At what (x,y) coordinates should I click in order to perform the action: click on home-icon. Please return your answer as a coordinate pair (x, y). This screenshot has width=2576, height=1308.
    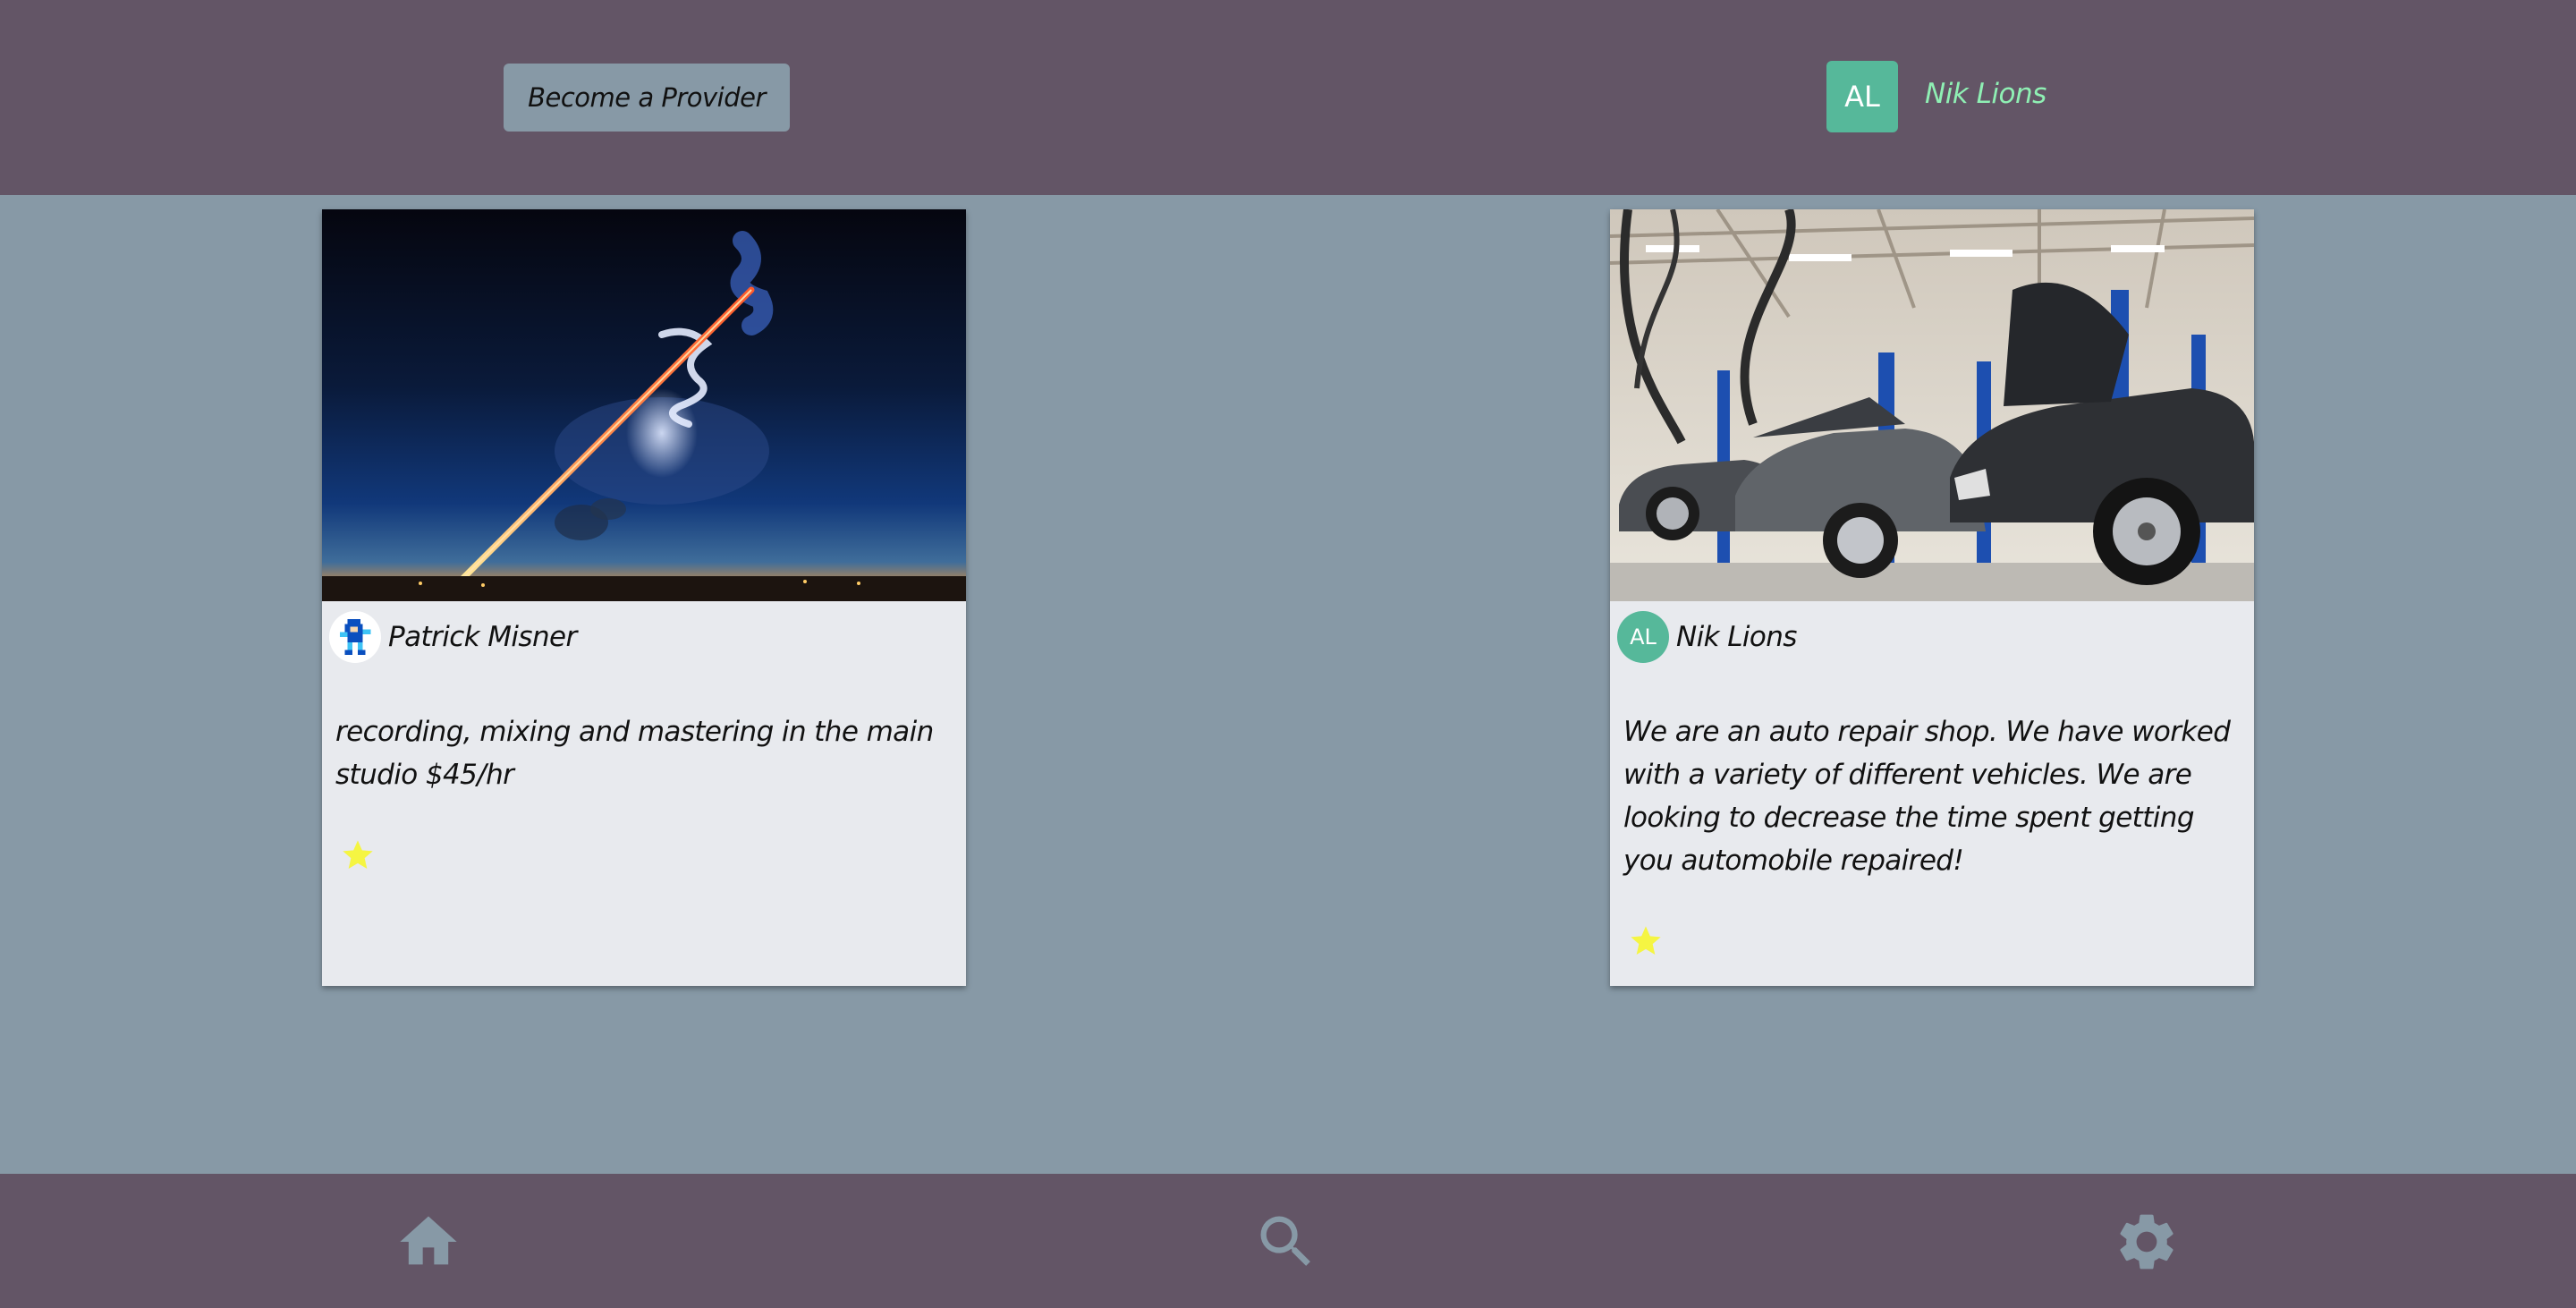
    Looking at the image, I should click on (428, 1242).